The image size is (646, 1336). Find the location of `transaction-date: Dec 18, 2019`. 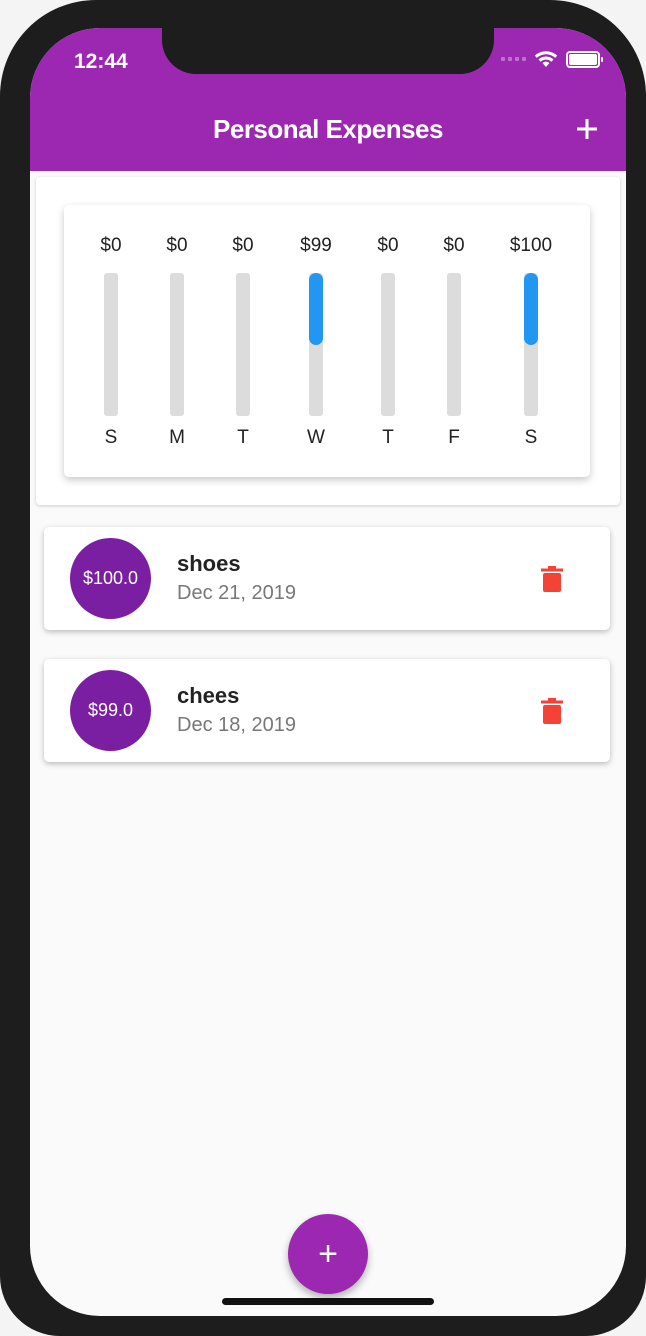

transaction-date: Dec 18, 2019 is located at coordinates (236, 725).